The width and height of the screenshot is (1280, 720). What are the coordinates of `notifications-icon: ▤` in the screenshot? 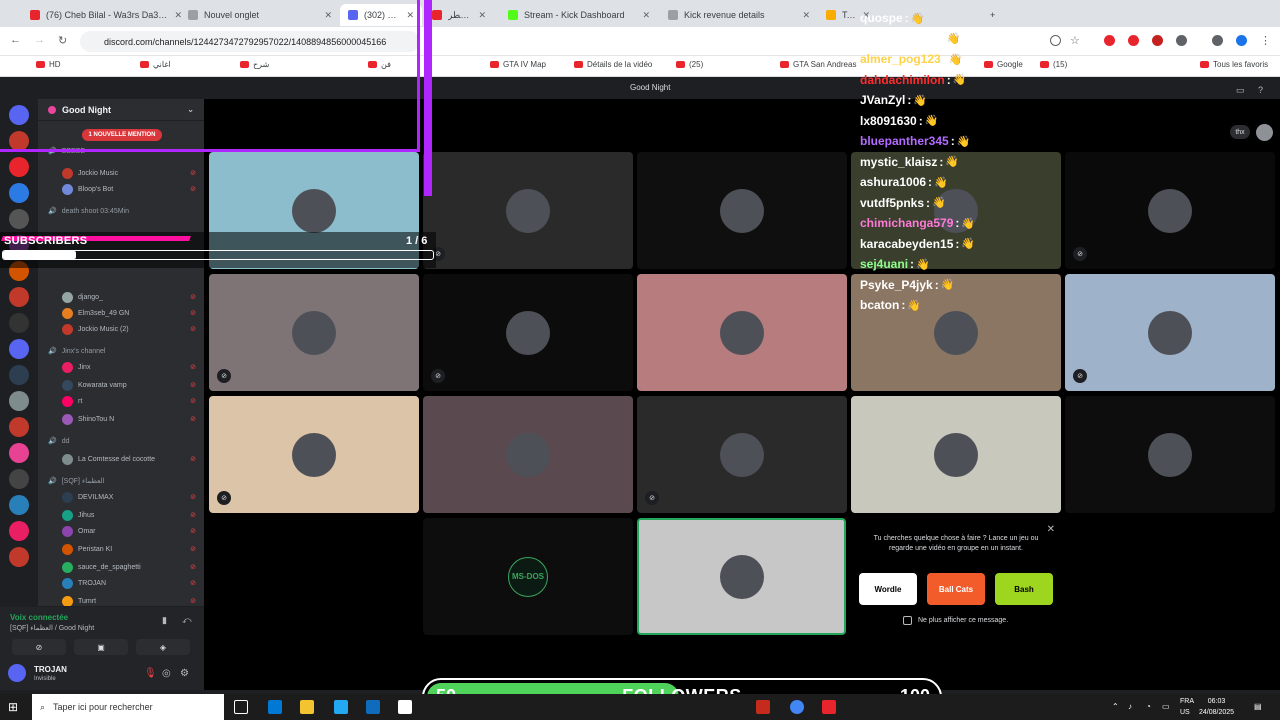 It's located at (1258, 706).